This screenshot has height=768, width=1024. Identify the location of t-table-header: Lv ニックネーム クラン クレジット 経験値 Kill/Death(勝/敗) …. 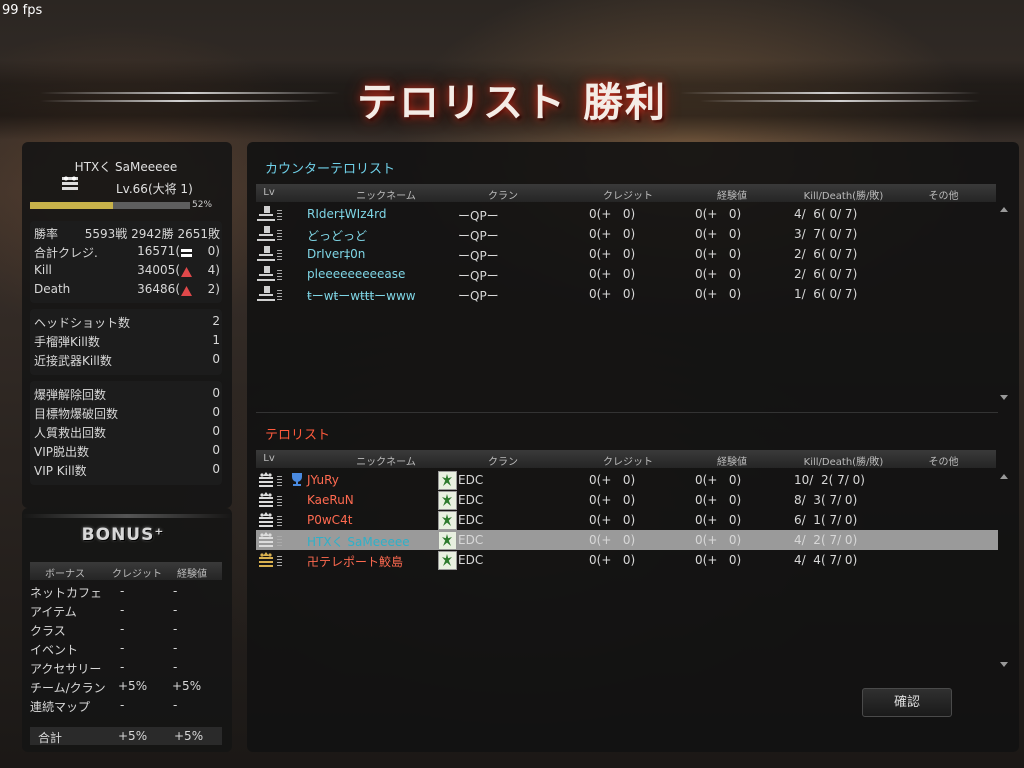
(626, 459).